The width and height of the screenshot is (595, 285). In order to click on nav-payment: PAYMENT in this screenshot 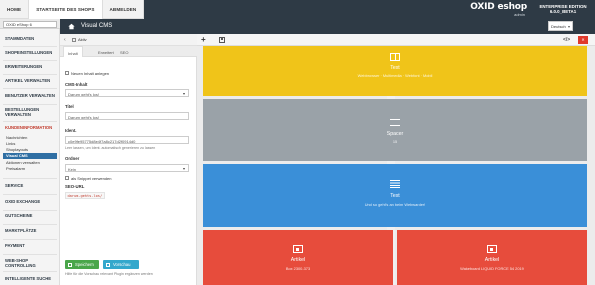, I will do `click(31, 246)`.